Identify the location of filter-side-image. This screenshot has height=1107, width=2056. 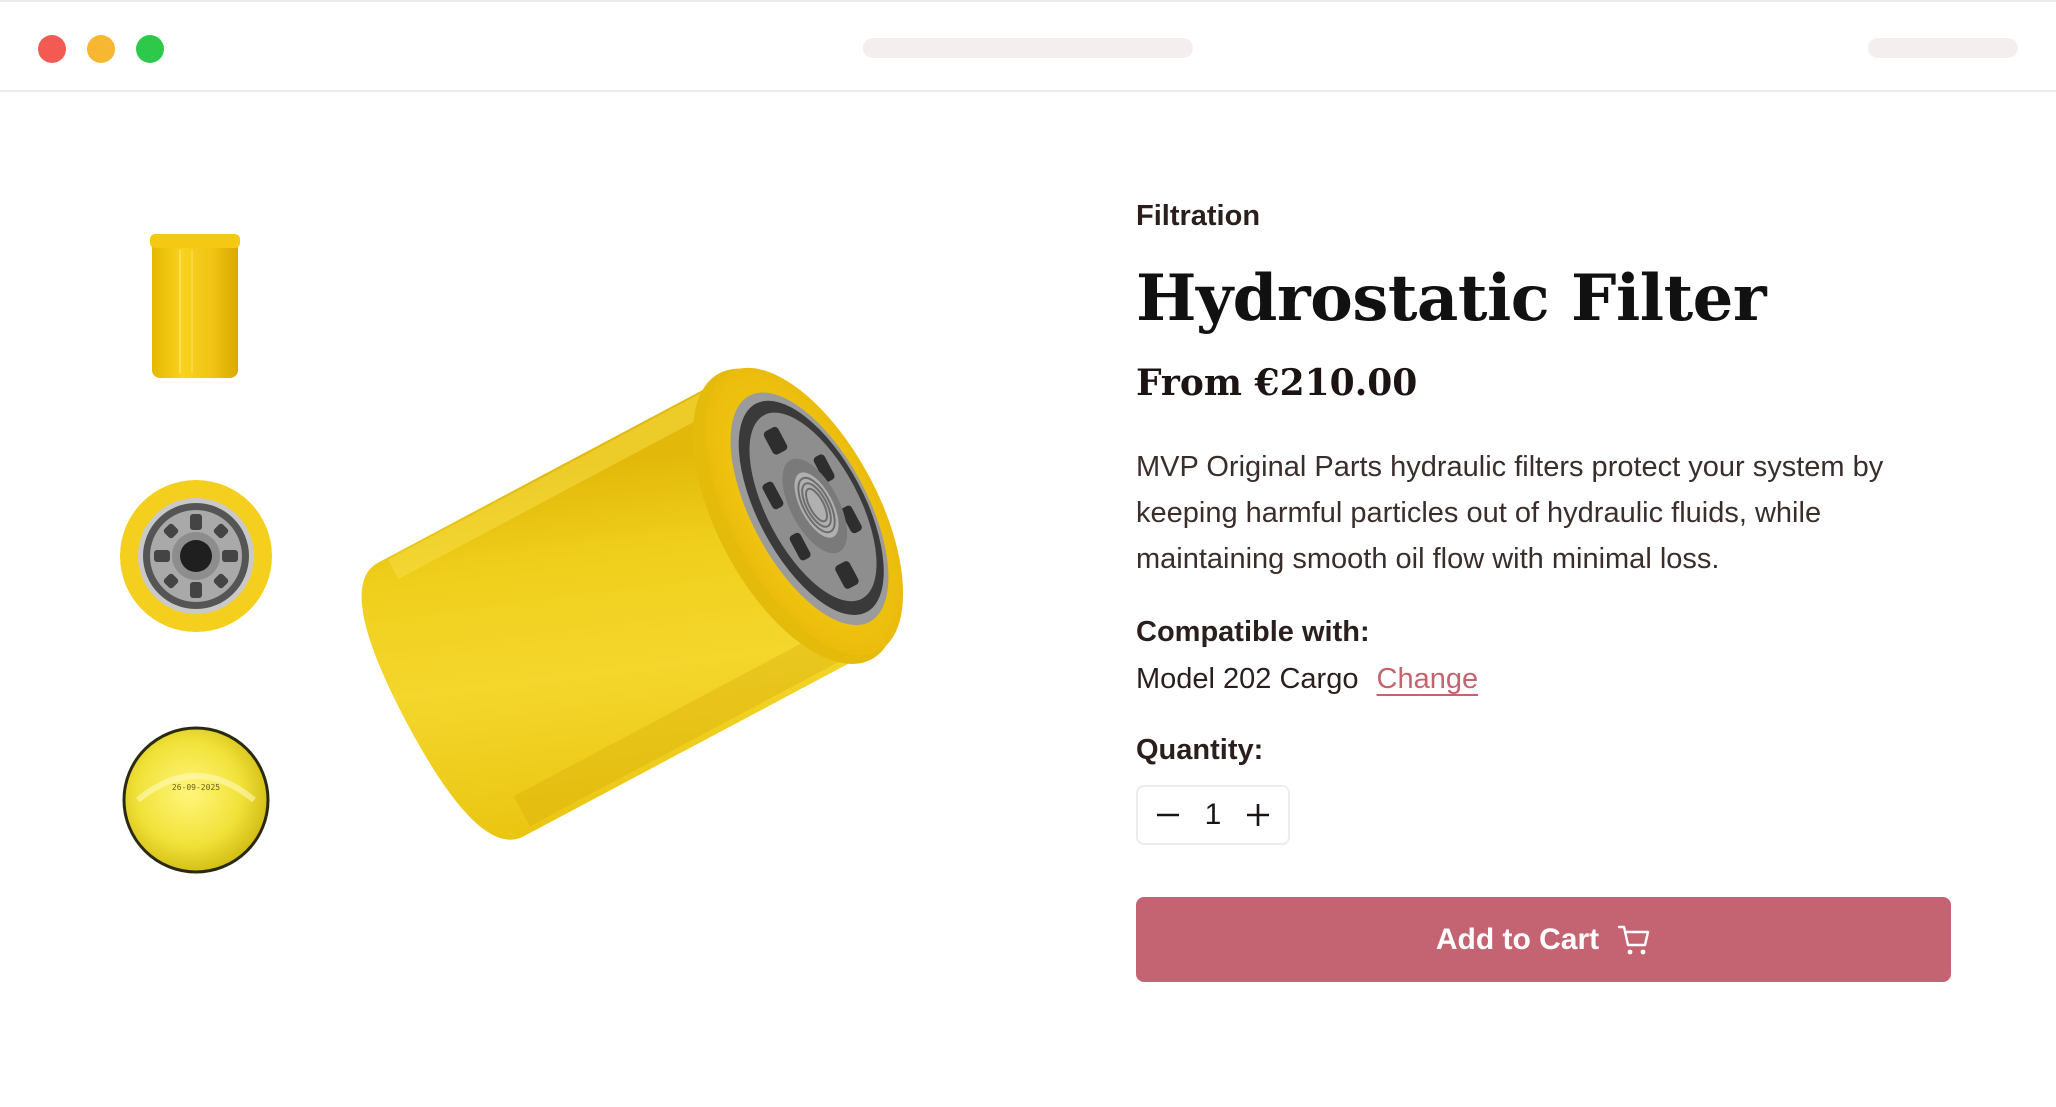
(195, 306).